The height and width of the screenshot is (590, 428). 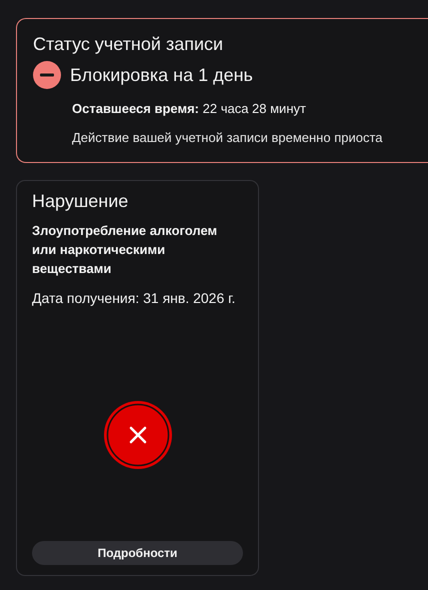 I want to click on violation-reason: Злоупотребление алкоголем или наркотическими веществами, so click(x=125, y=250).